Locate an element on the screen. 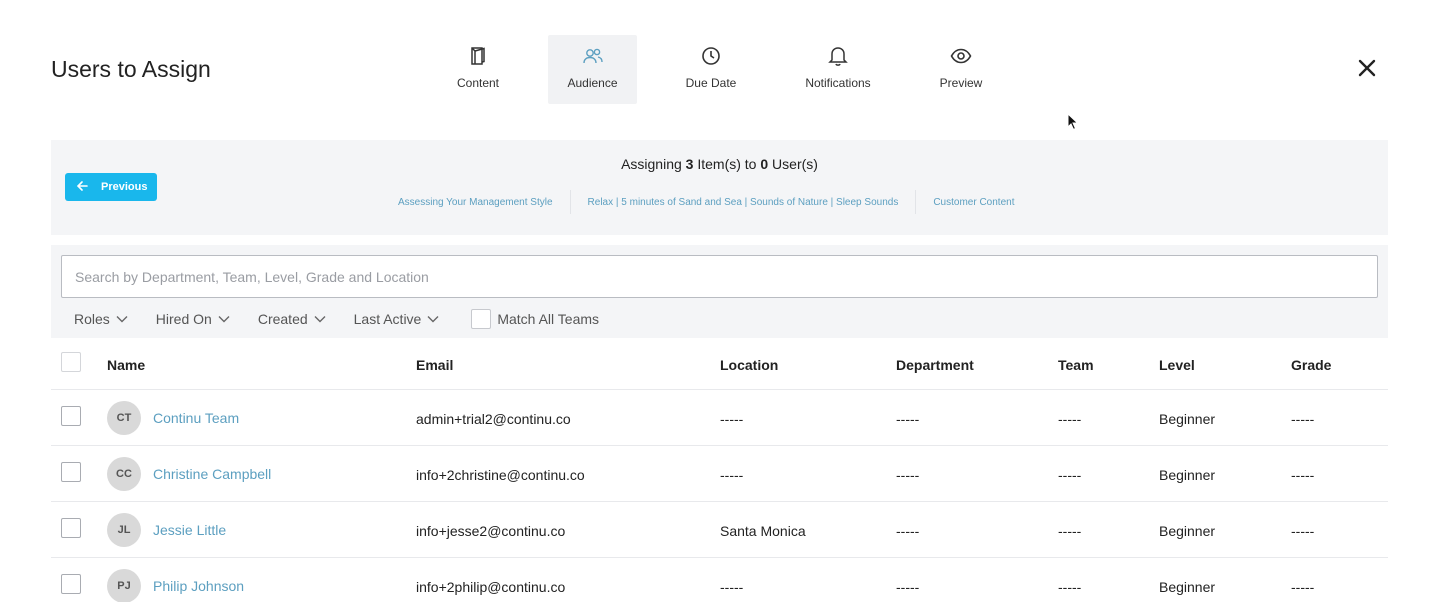 Image resolution: width=1438 pixels, height=602 pixels. checkbox is located at coordinates (481, 319).